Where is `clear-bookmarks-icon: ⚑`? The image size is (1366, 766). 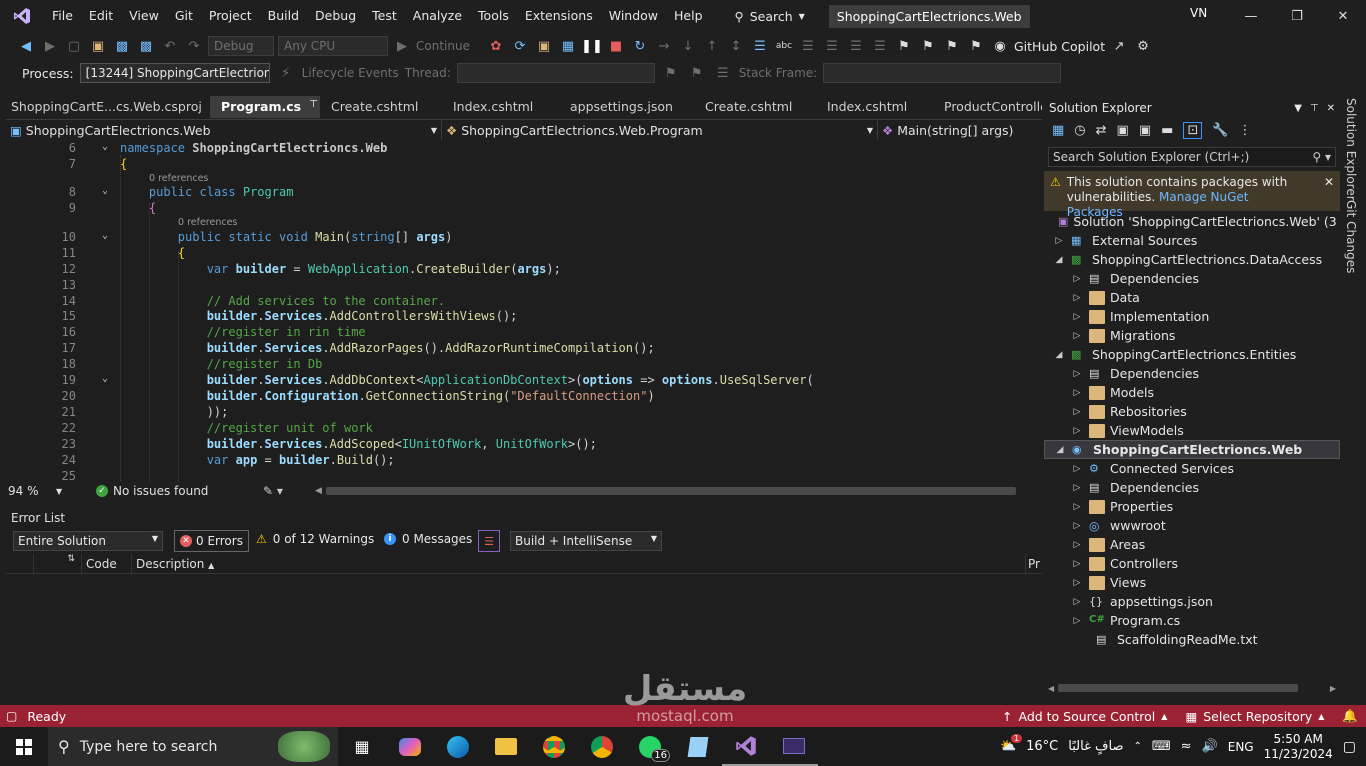 clear-bookmarks-icon: ⚑ is located at coordinates (976, 46).